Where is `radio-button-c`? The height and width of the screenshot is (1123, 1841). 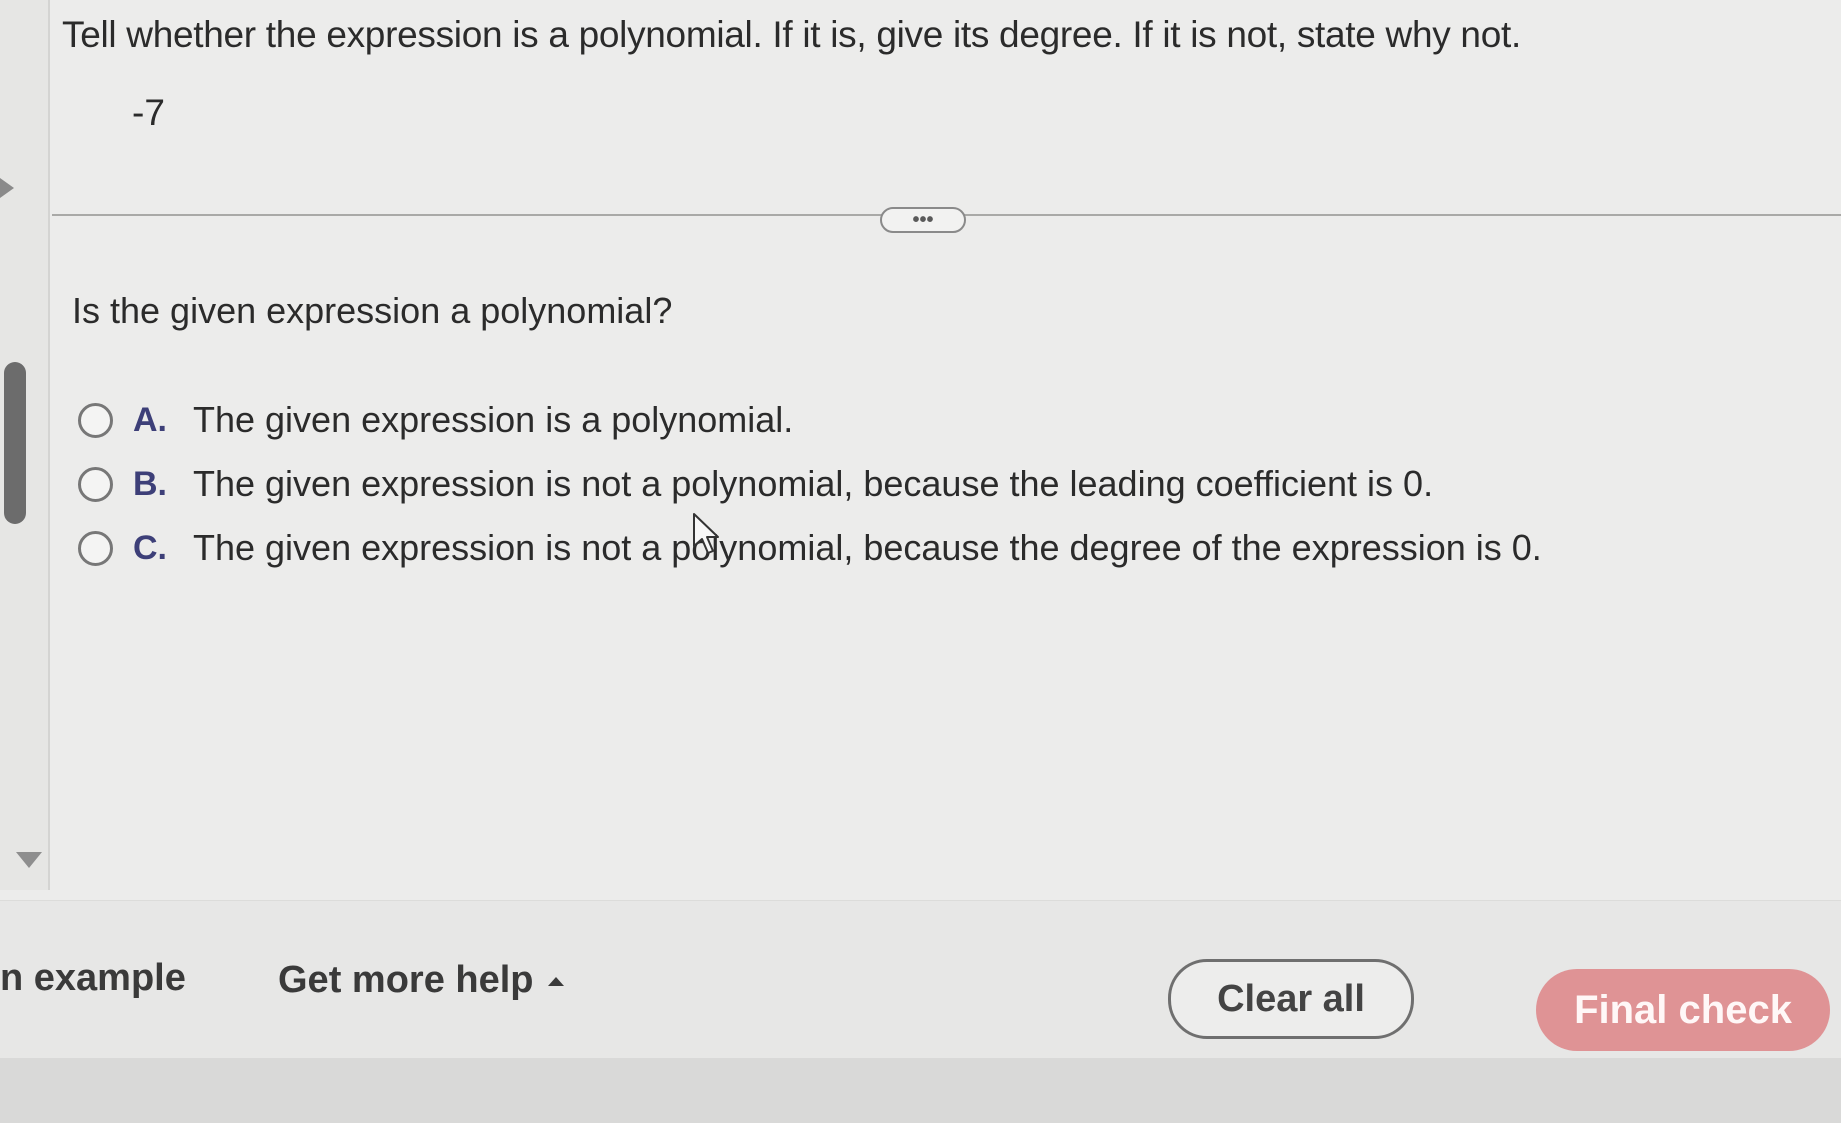 radio-button-c is located at coordinates (95, 548).